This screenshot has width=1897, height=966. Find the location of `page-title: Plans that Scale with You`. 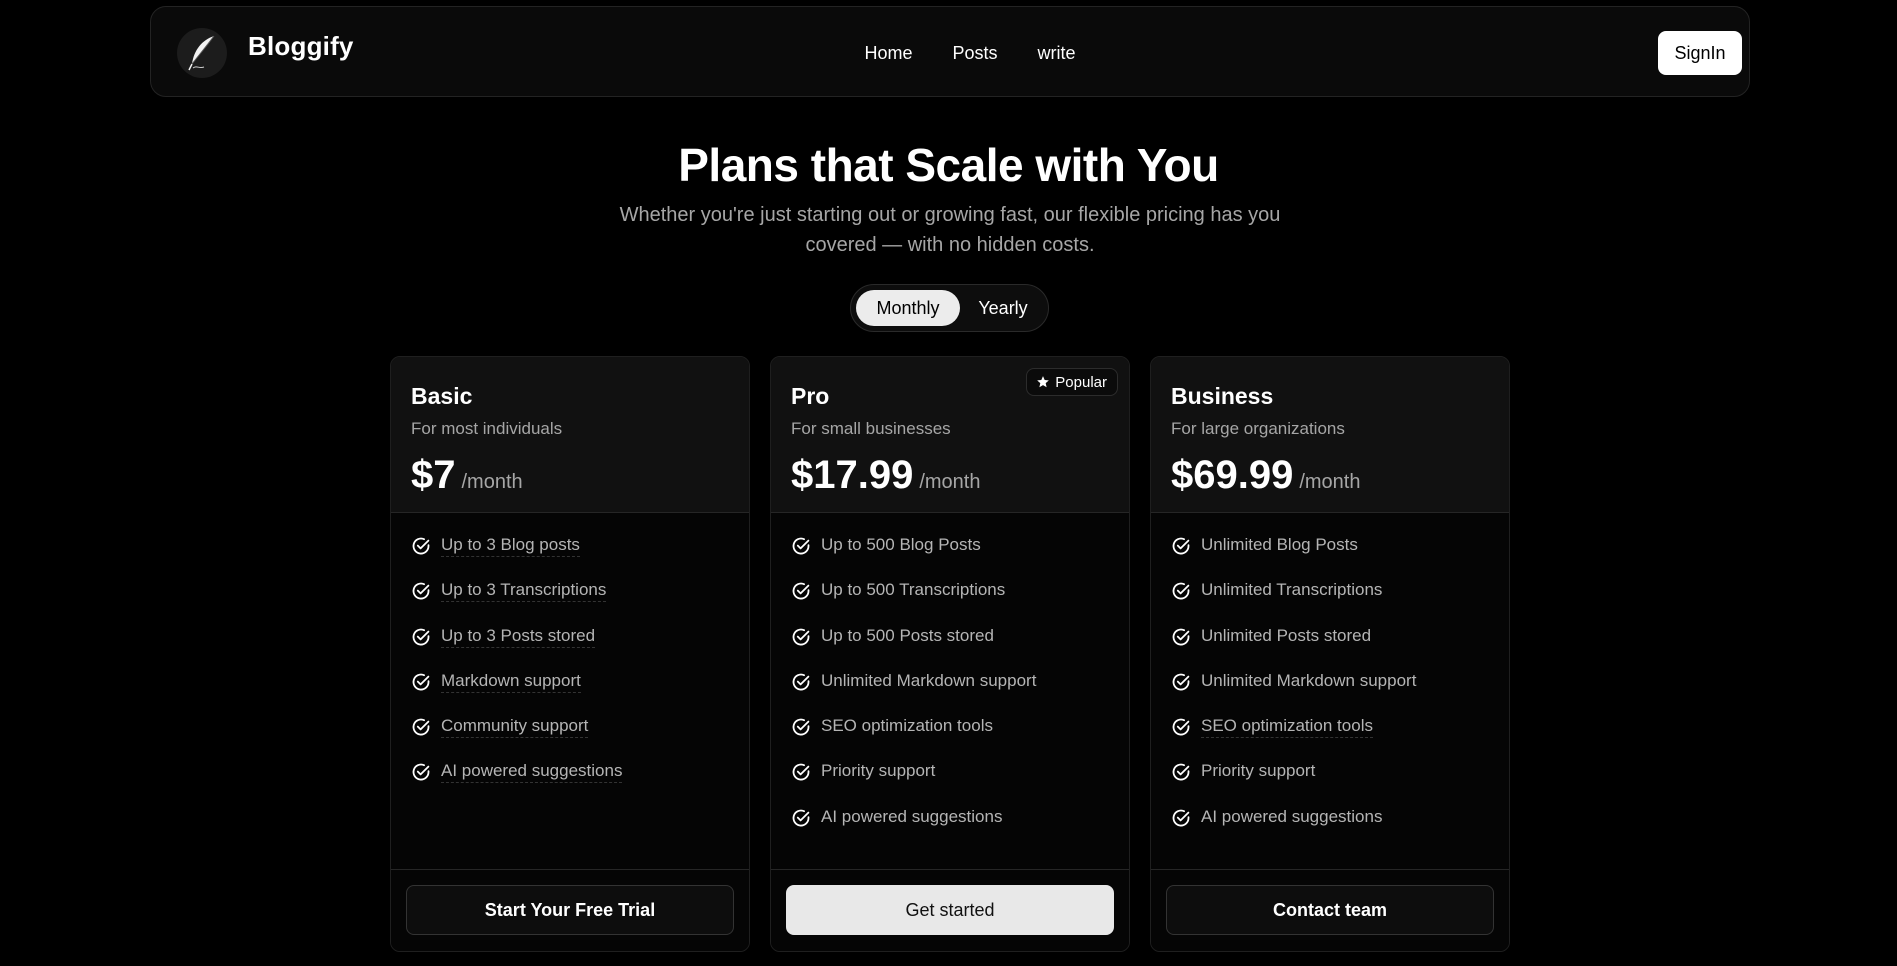

page-title: Plans that Scale with You is located at coordinates (948, 165).